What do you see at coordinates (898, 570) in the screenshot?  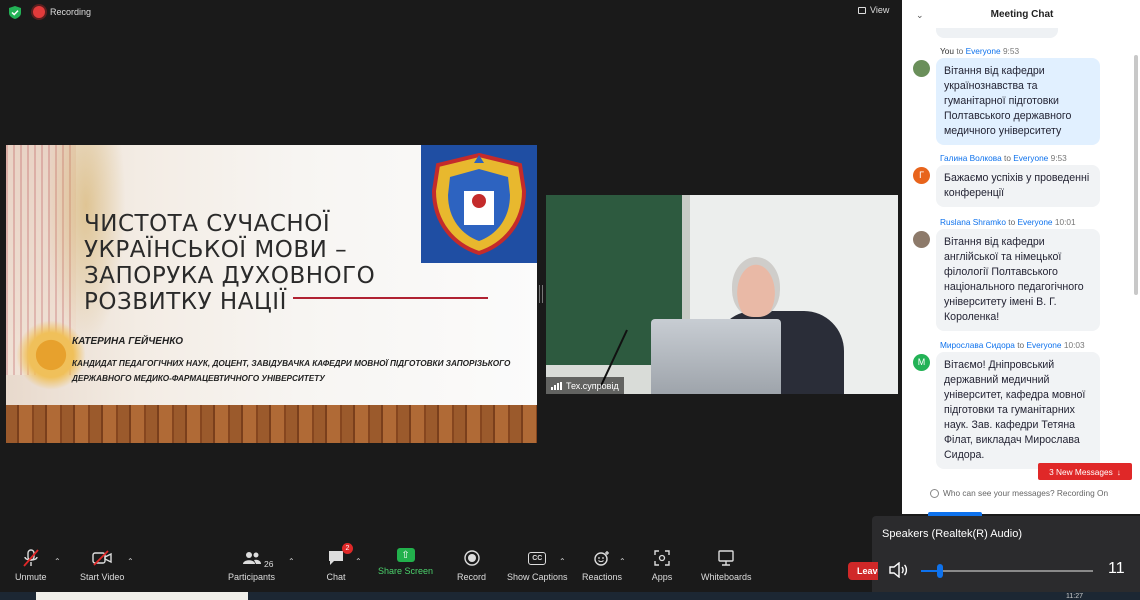 I see `speaker-icon` at bounding box center [898, 570].